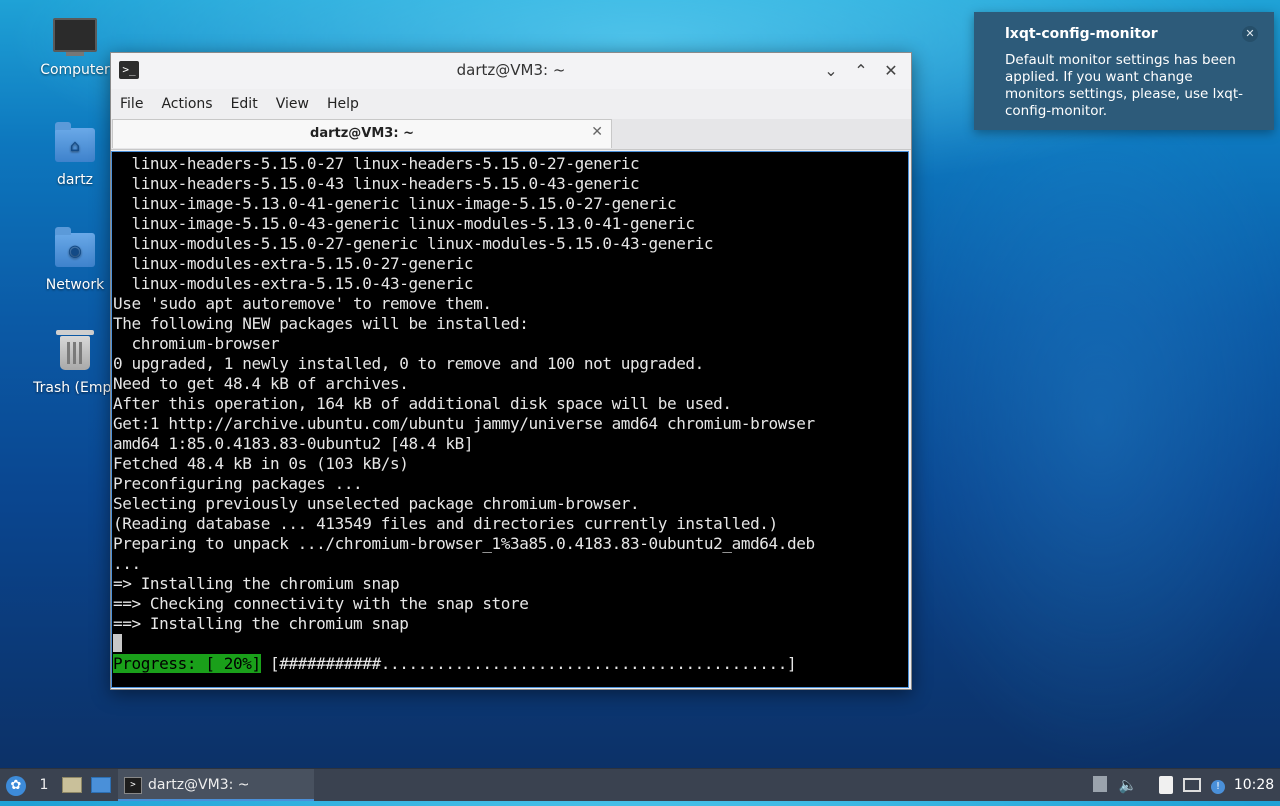  I want to click on terminal-line: amd64 1:85.0.4183.83-0ubuntu2 [48.4 kB], so click(293, 443).